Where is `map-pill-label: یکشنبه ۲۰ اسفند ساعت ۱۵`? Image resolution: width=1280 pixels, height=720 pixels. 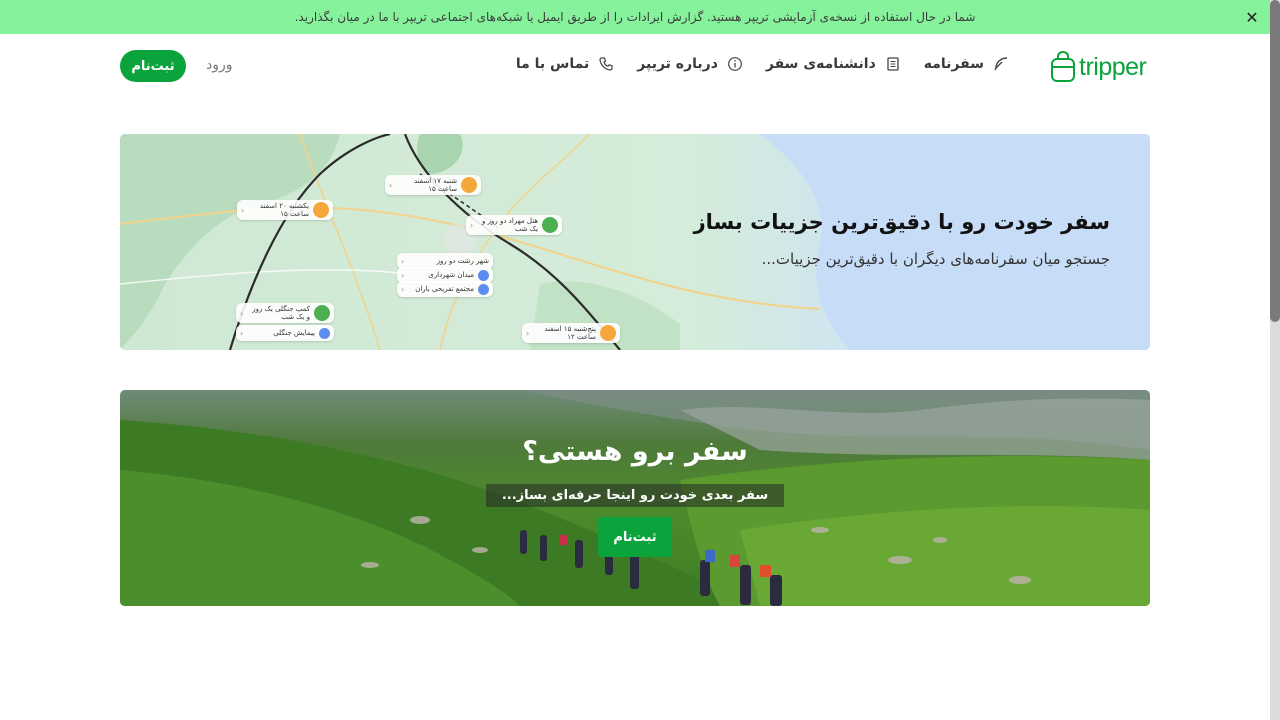
map-pill-label: یکشنبه ۲۰ اسفند ساعت ۱۵ is located at coordinates (278, 210).